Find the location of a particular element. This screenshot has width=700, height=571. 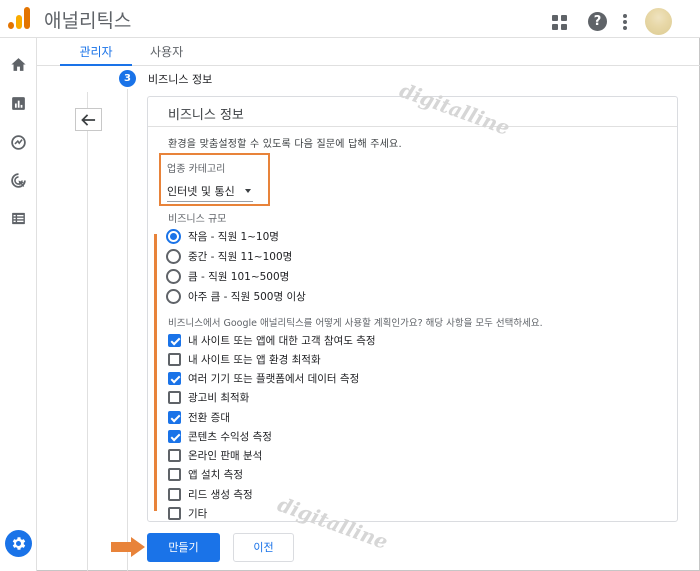

size-option: 큼 - 직원 101~500명 is located at coordinates (227, 276).